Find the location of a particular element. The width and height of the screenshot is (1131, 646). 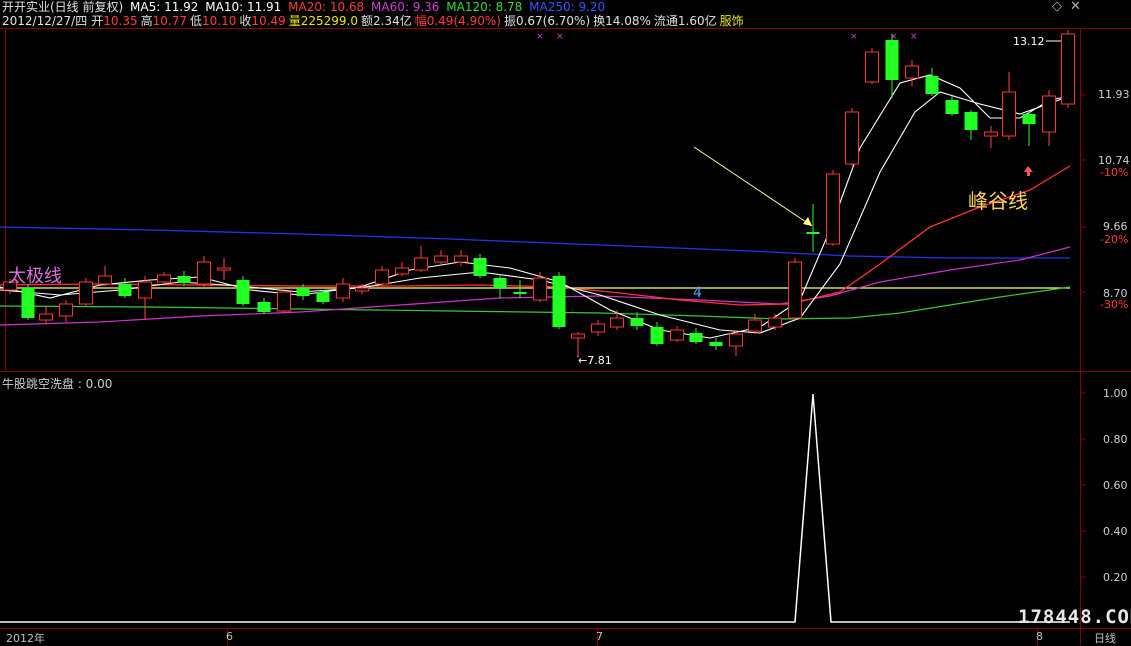

period-button: 日线 is located at coordinates (1105, 638).